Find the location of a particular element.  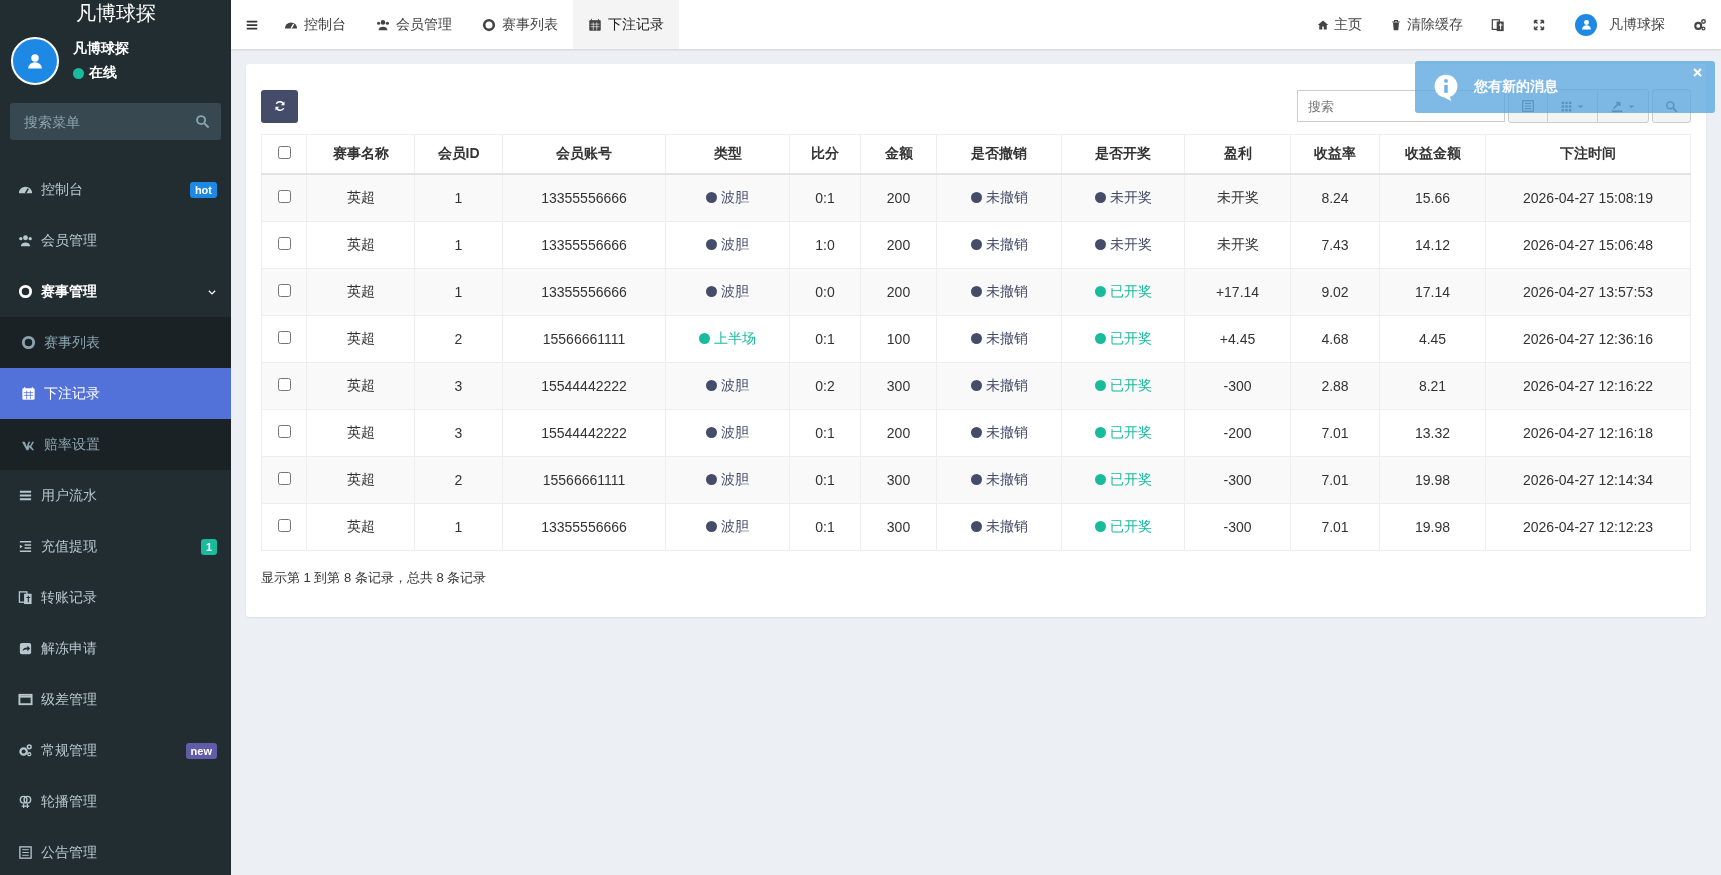

select-all-checkbox is located at coordinates (284, 152).